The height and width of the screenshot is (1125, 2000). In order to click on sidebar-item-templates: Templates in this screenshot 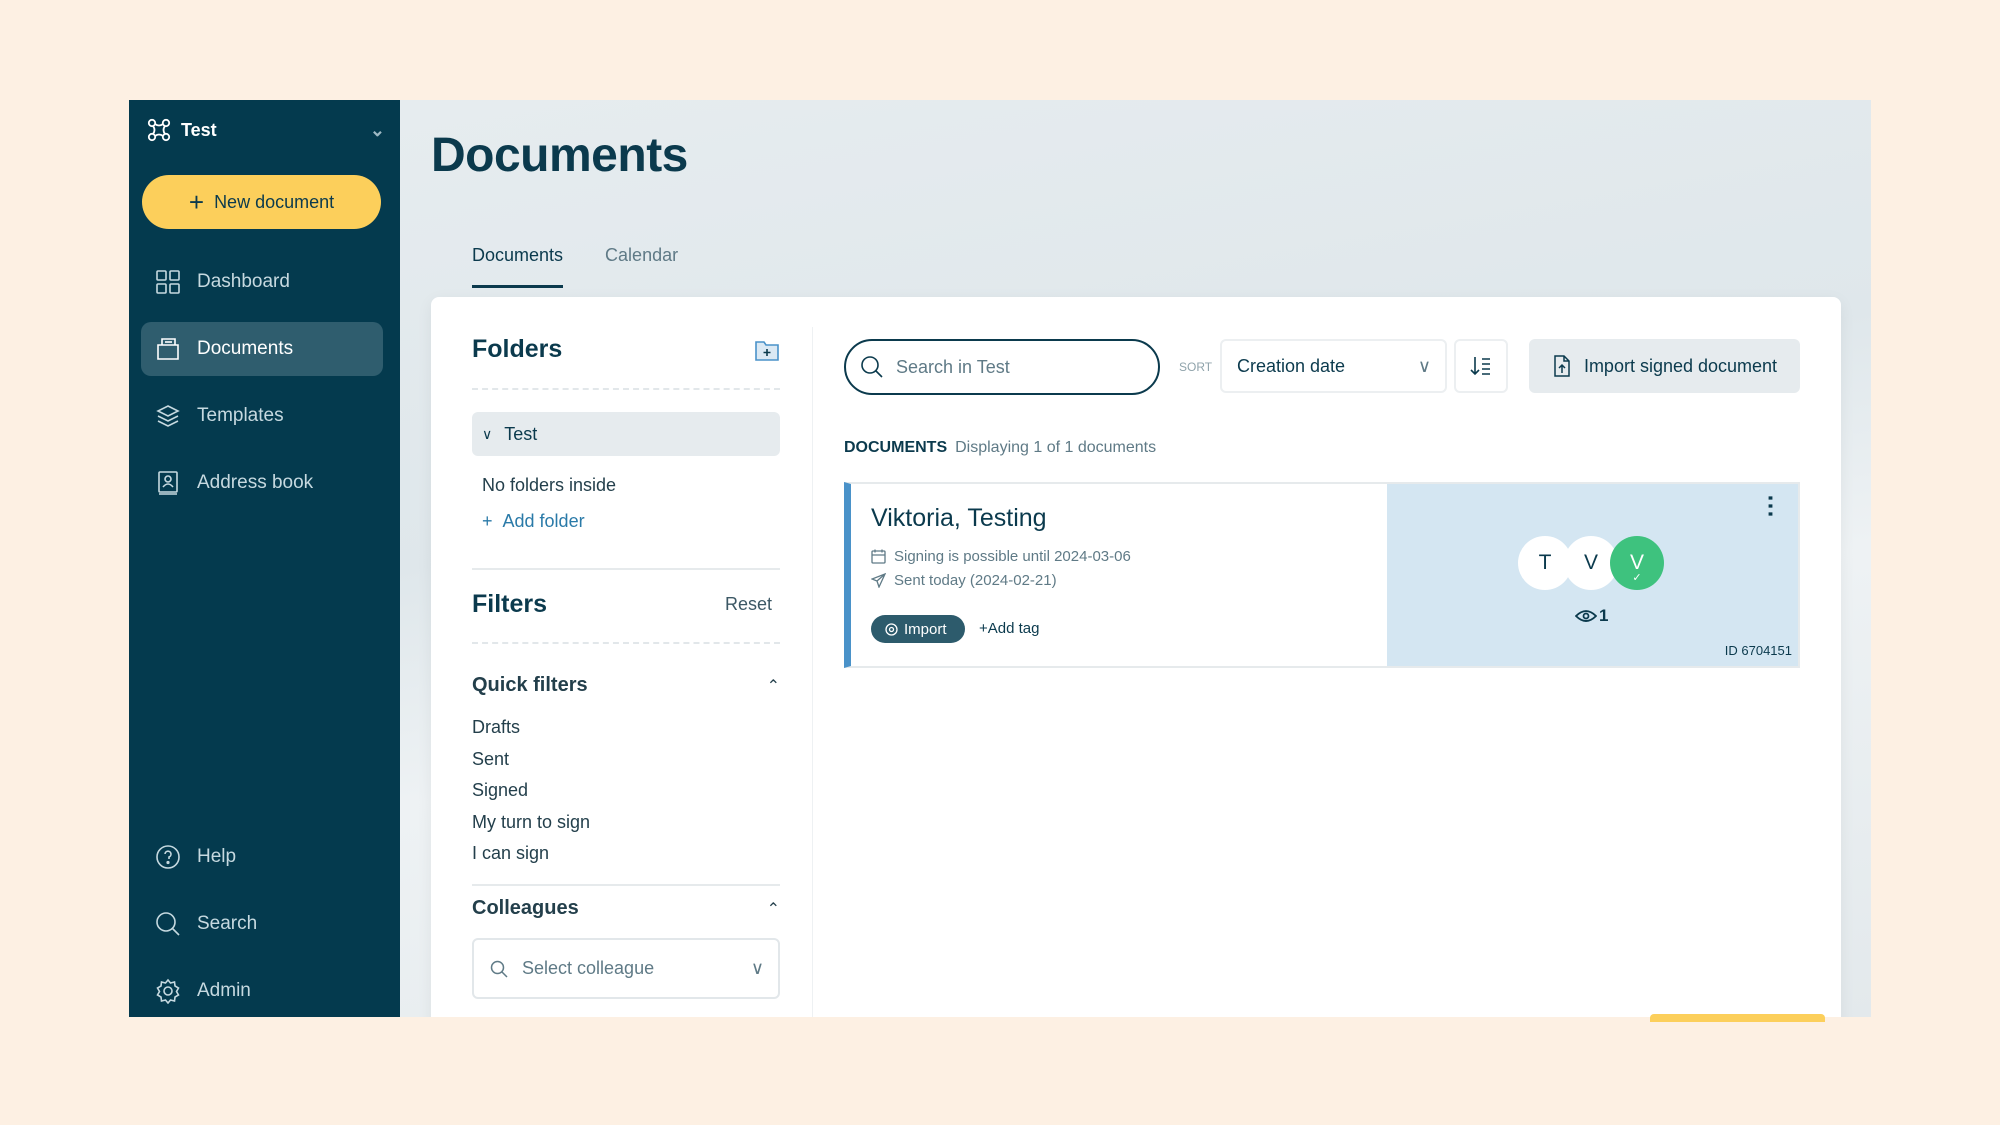, I will do `click(262, 416)`.